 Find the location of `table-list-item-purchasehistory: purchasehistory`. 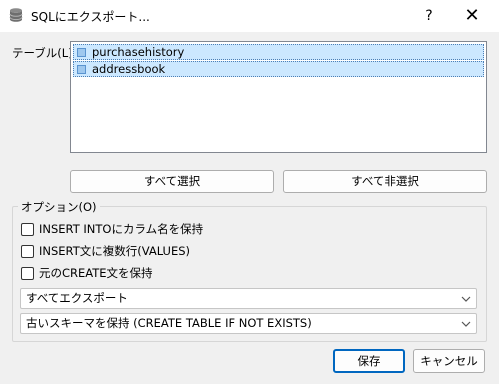

table-list-item-purchasehistory: purchasehistory is located at coordinates (278, 52).